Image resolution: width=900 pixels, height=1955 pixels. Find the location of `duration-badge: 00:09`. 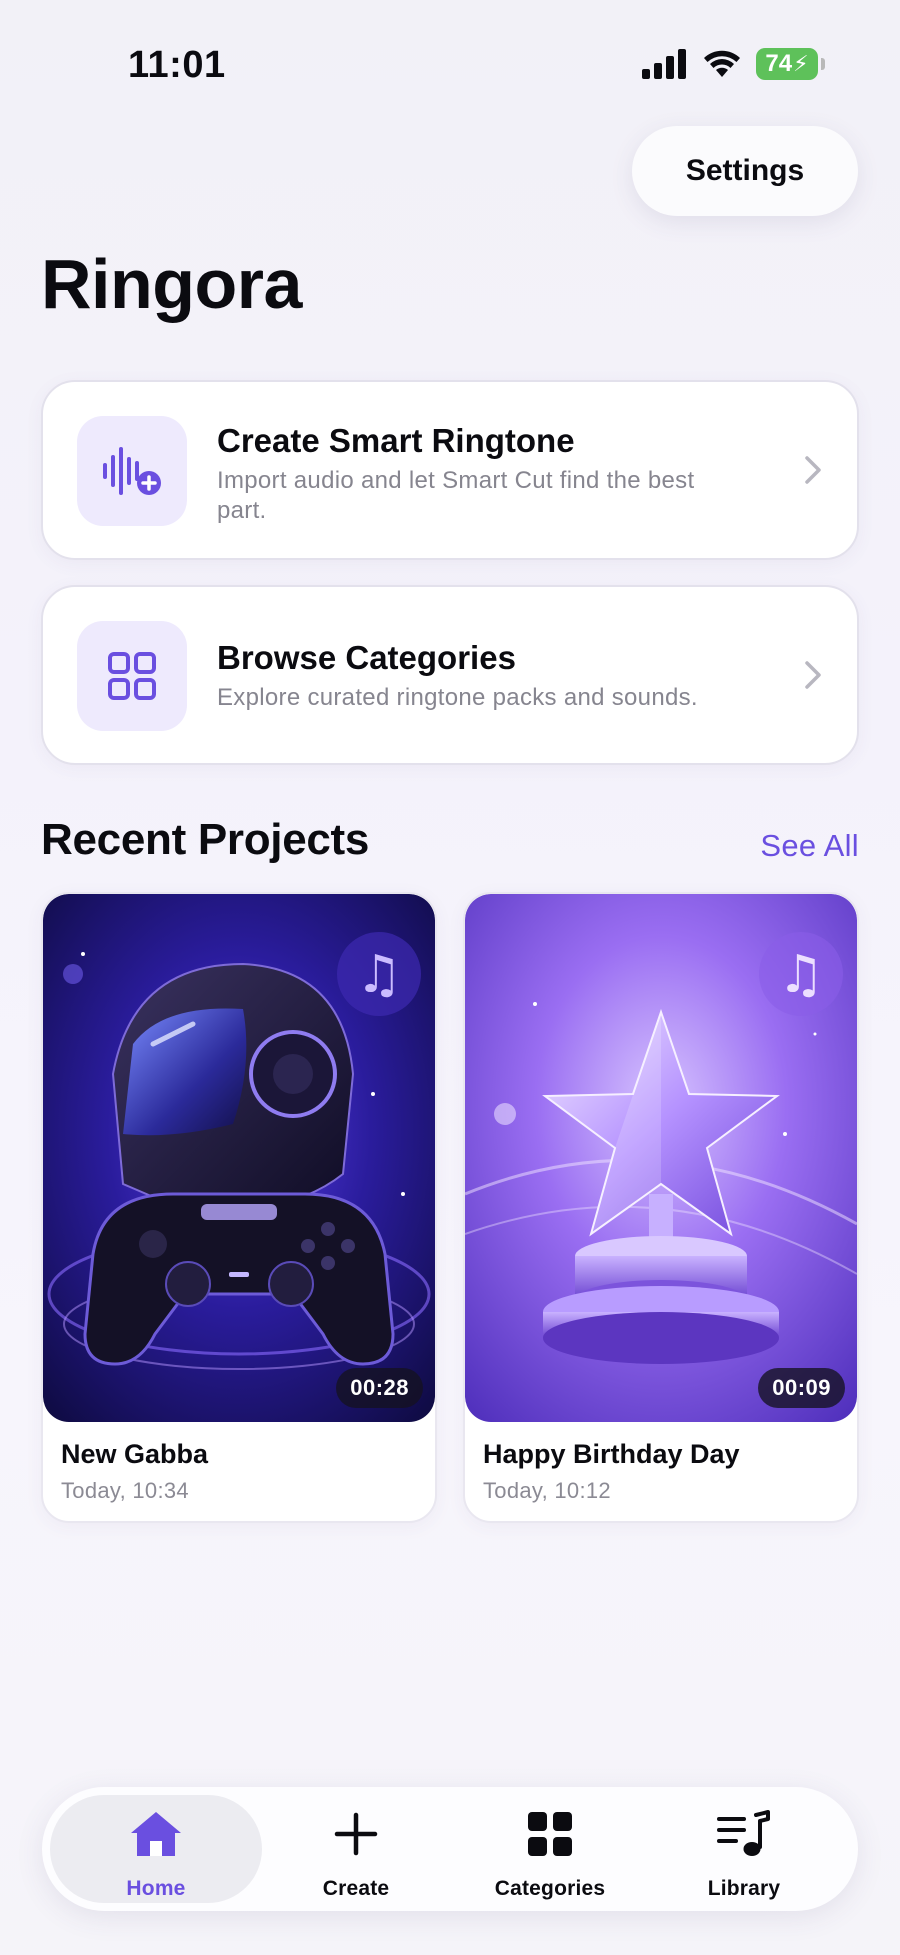

duration-badge: 00:09 is located at coordinates (801, 1388).